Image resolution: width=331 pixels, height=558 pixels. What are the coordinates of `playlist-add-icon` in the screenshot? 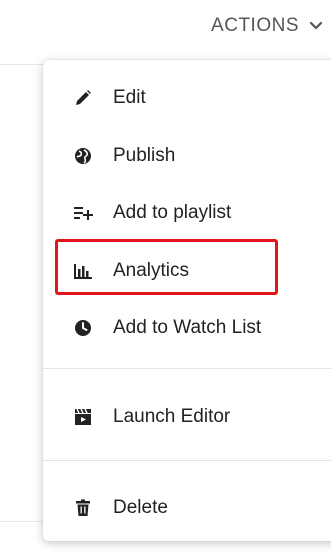 It's located at (83, 213).